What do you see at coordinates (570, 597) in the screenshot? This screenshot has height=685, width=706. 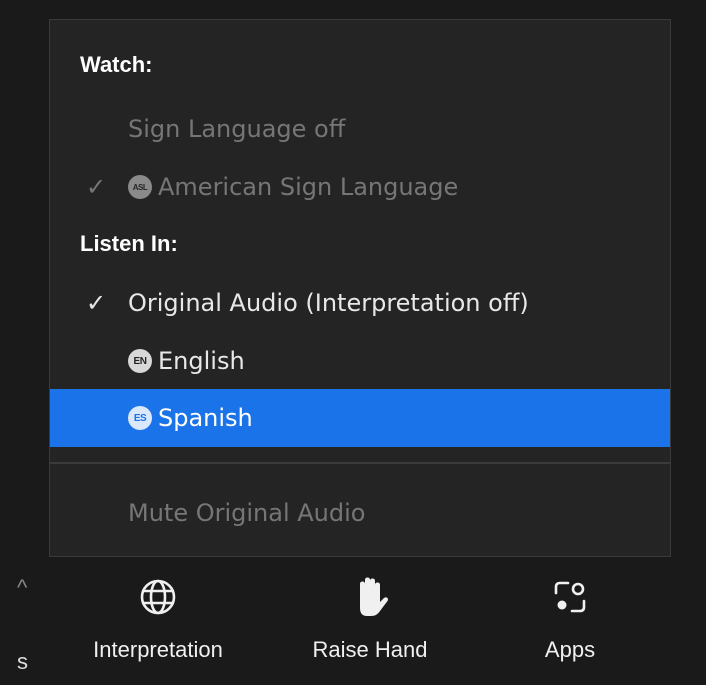 I see `apps-icon` at bounding box center [570, 597].